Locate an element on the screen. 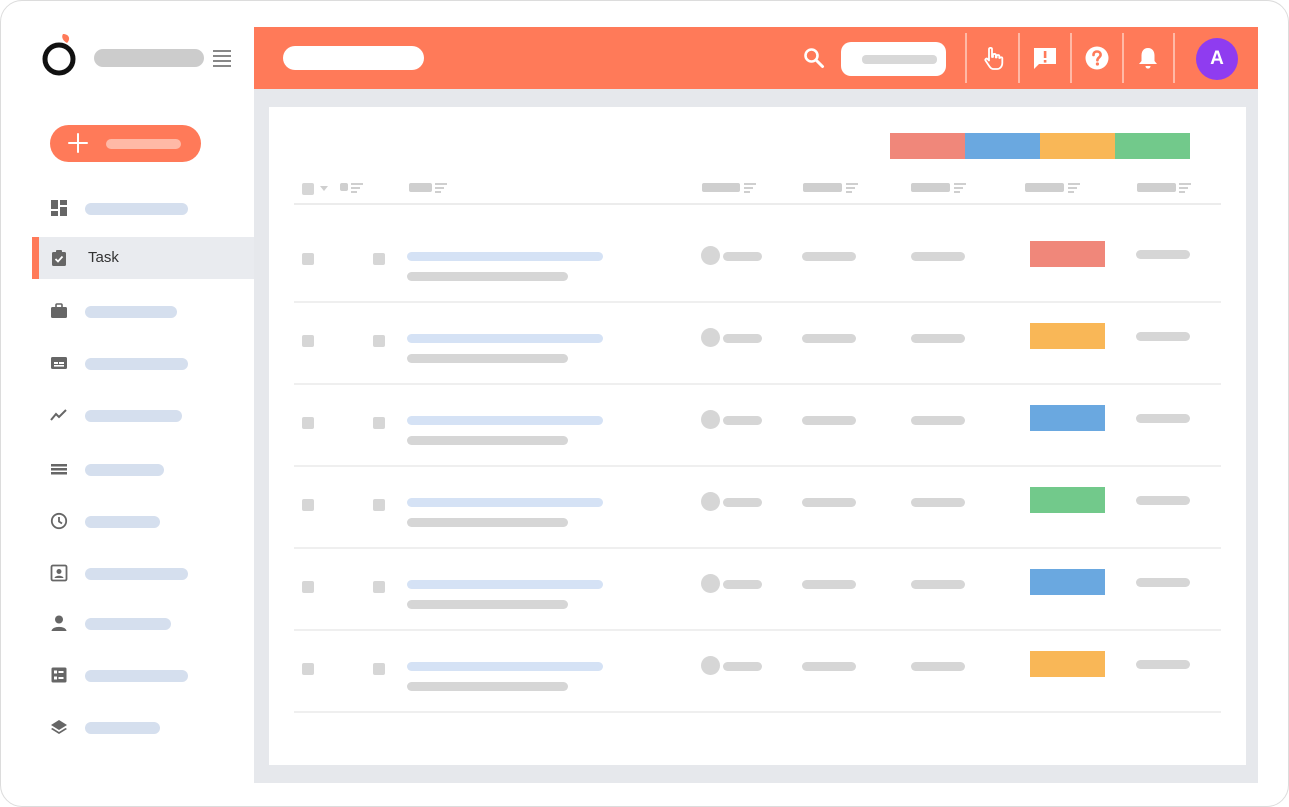 Image resolution: width=1289 pixels, height=807 pixels. header-flag-placeholder is located at coordinates (344, 187).